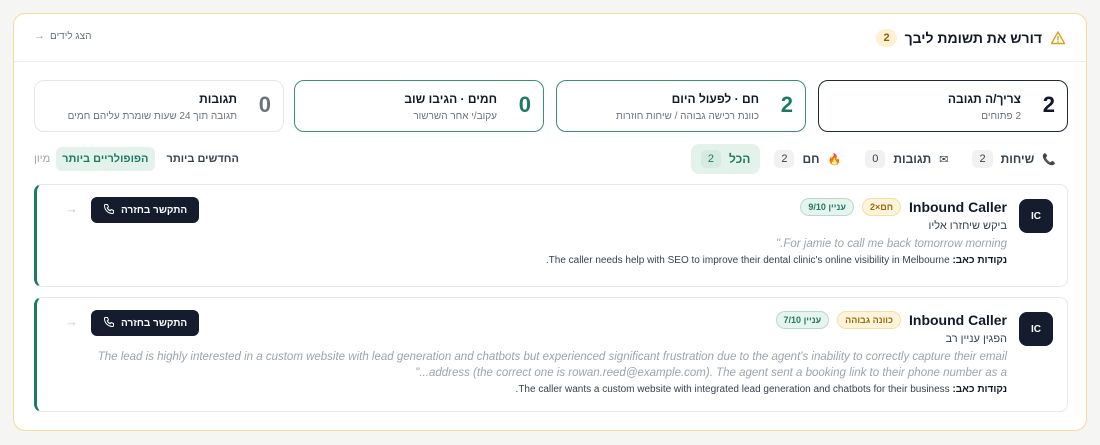 The width and height of the screenshot is (1100, 445). Describe the element at coordinates (1001, 116) in the screenshot. I see `card-subtitle: 2 פתוחים` at that location.